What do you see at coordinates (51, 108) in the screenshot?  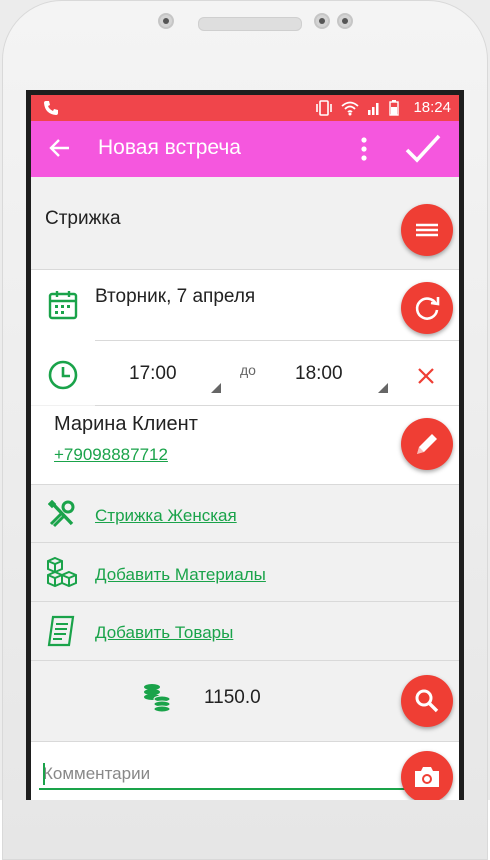 I see `phone-call-icon` at bounding box center [51, 108].